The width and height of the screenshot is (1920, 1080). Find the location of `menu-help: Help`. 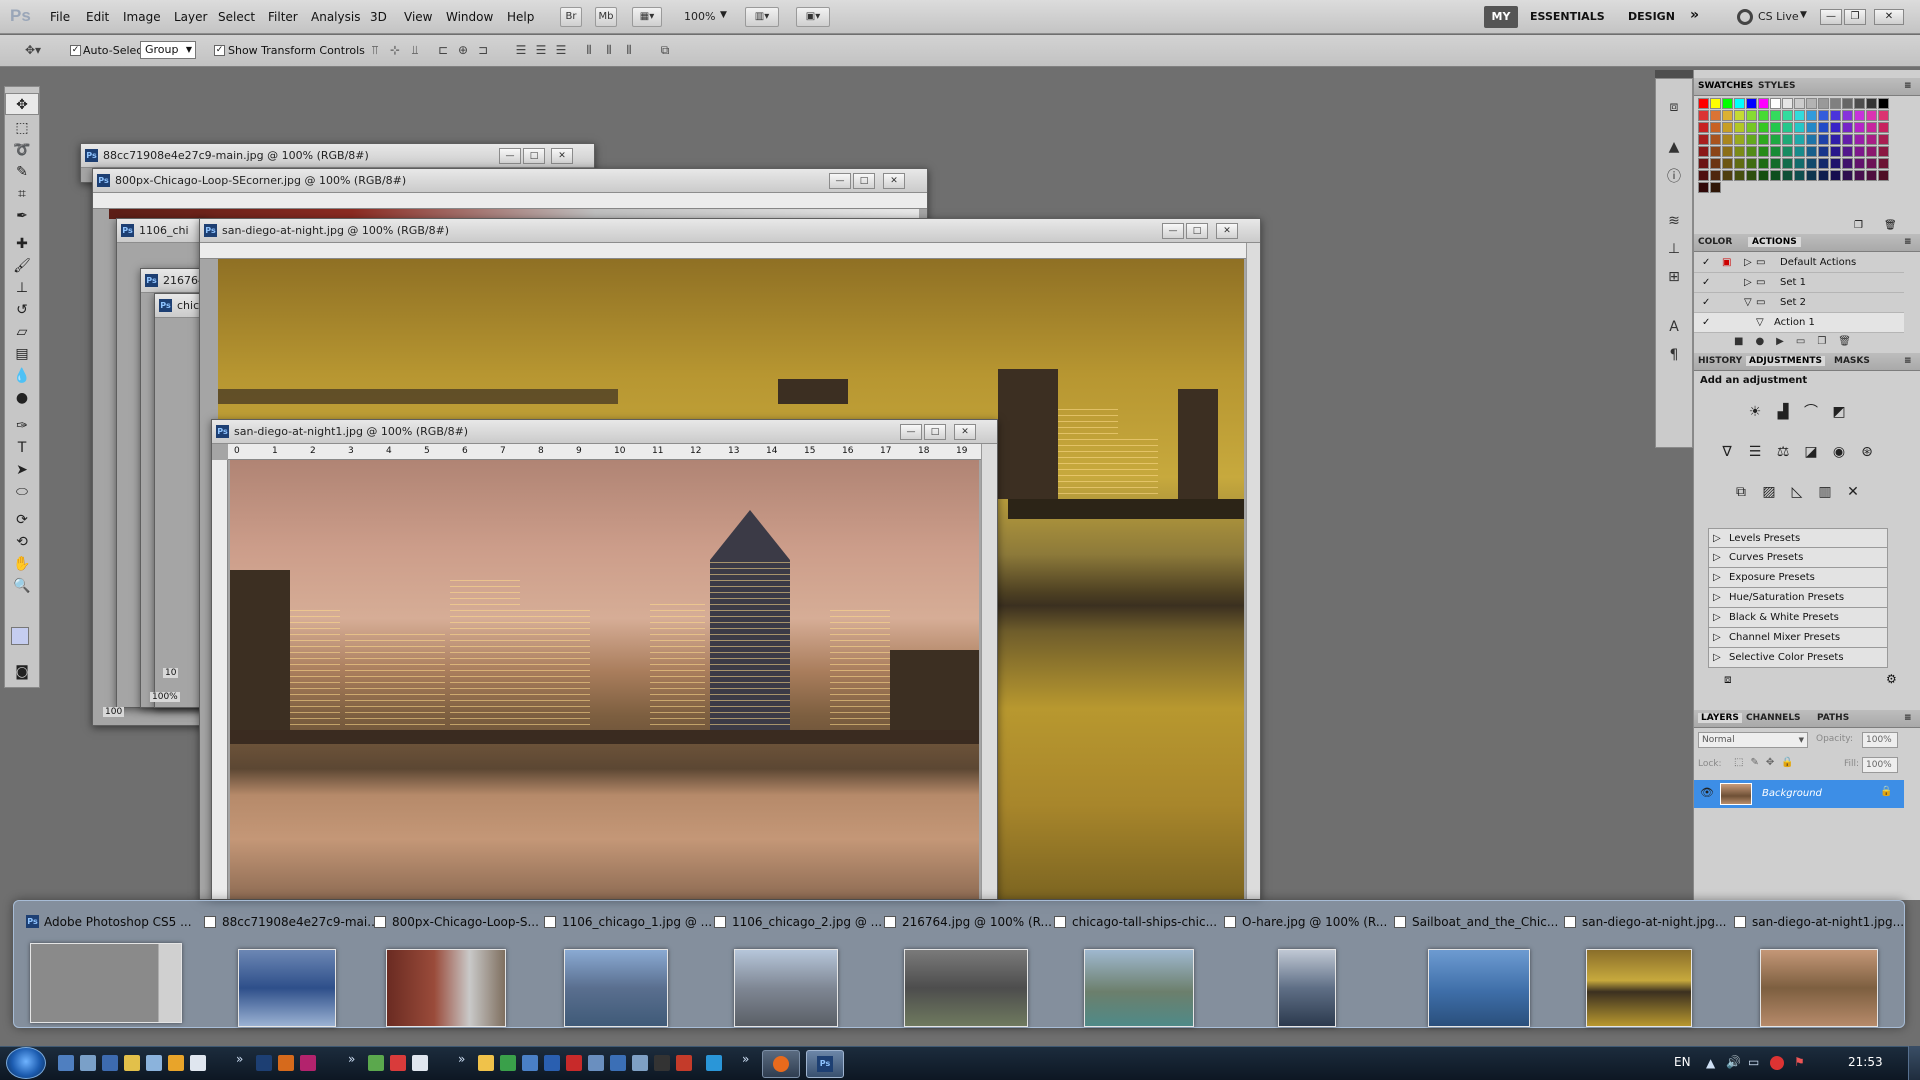

menu-help: Help is located at coordinates (520, 17).